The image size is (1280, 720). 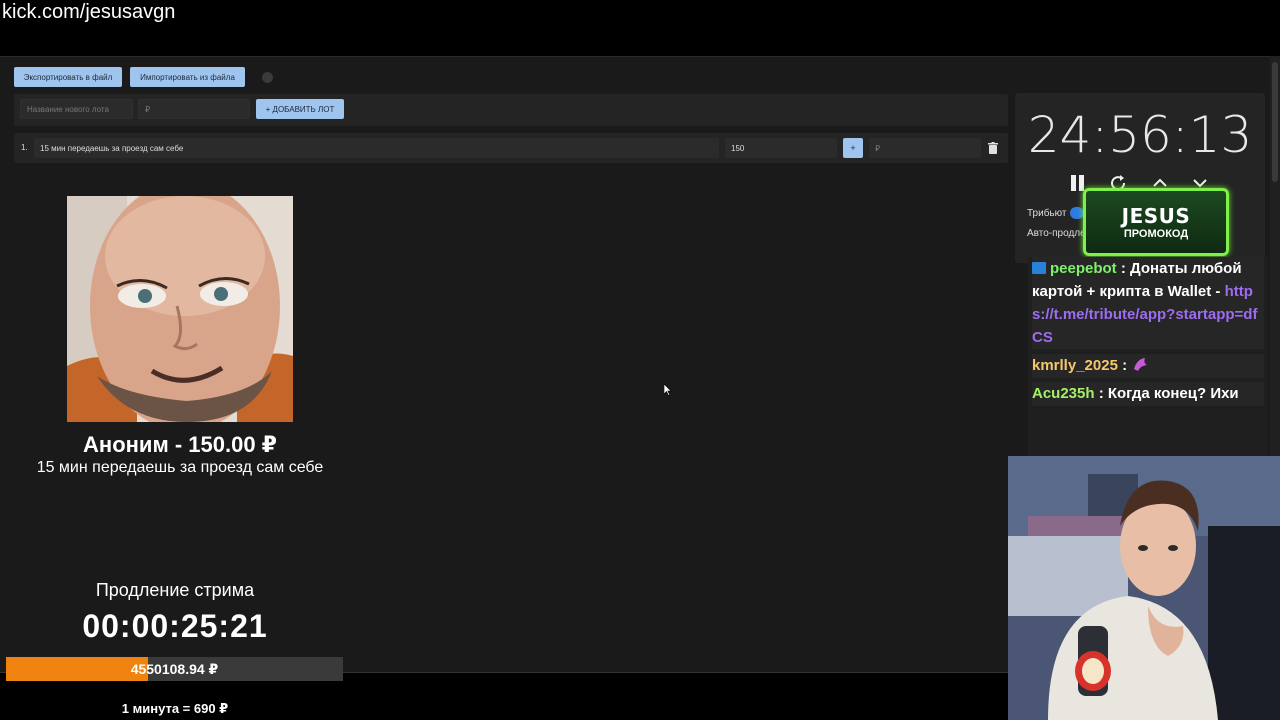 What do you see at coordinates (267, 77) in the screenshot?
I see `settings-toggle` at bounding box center [267, 77].